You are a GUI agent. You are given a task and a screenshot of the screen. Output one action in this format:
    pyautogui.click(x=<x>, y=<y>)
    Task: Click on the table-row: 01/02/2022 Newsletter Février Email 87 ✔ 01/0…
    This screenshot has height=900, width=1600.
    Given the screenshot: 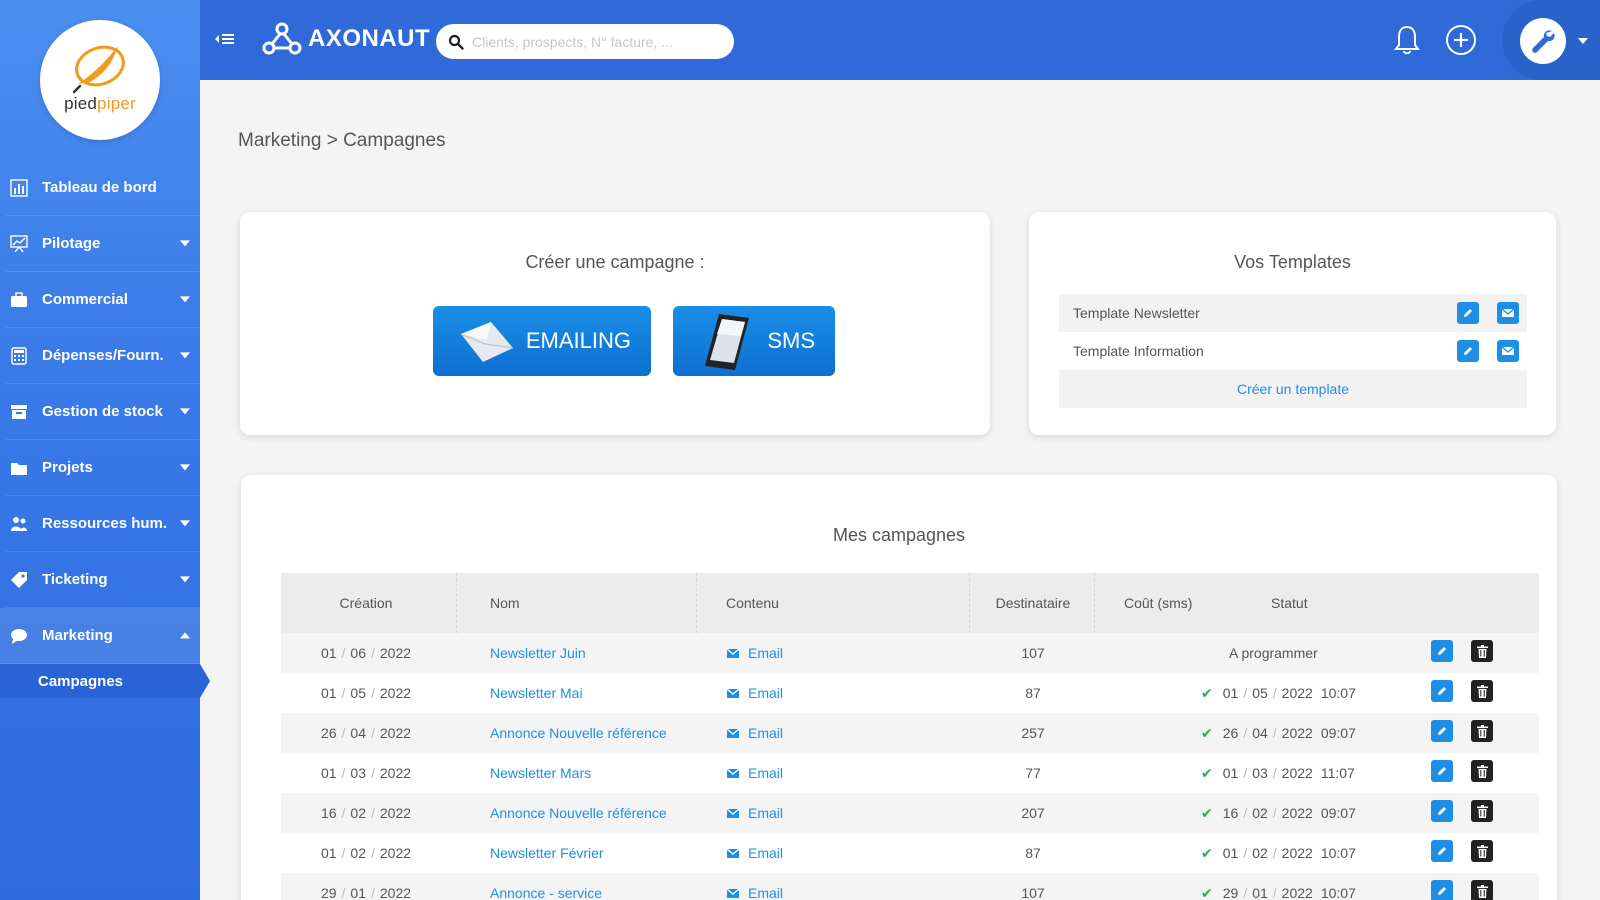 What is the action you would take?
    pyautogui.click(x=910, y=853)
    